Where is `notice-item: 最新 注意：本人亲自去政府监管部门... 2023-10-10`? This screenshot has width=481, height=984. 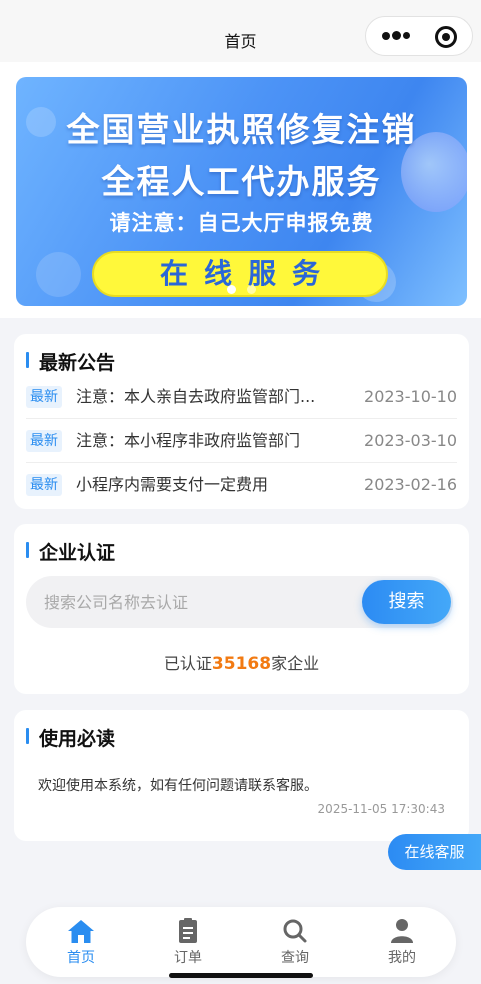 notice-item: 最新 注意：本人亲自去政府监管部门... 2023-10-10 is located at coordinates (241, 397).